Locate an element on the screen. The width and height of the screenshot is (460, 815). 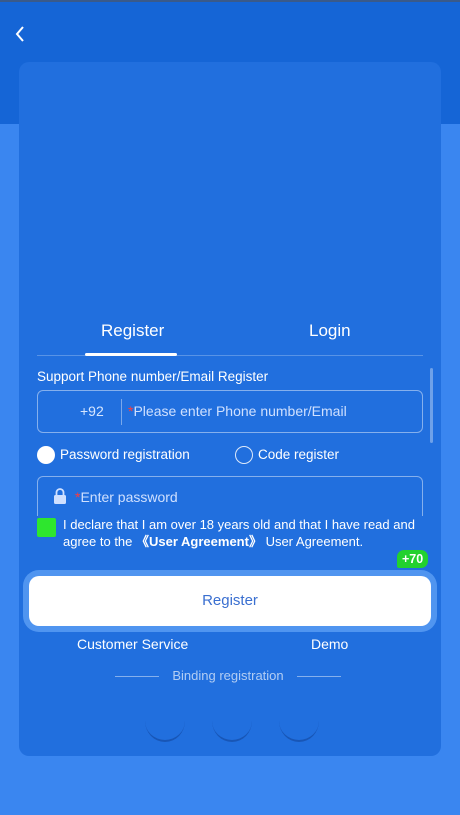
demo-link: Demo is located at coordinates (329, 644).